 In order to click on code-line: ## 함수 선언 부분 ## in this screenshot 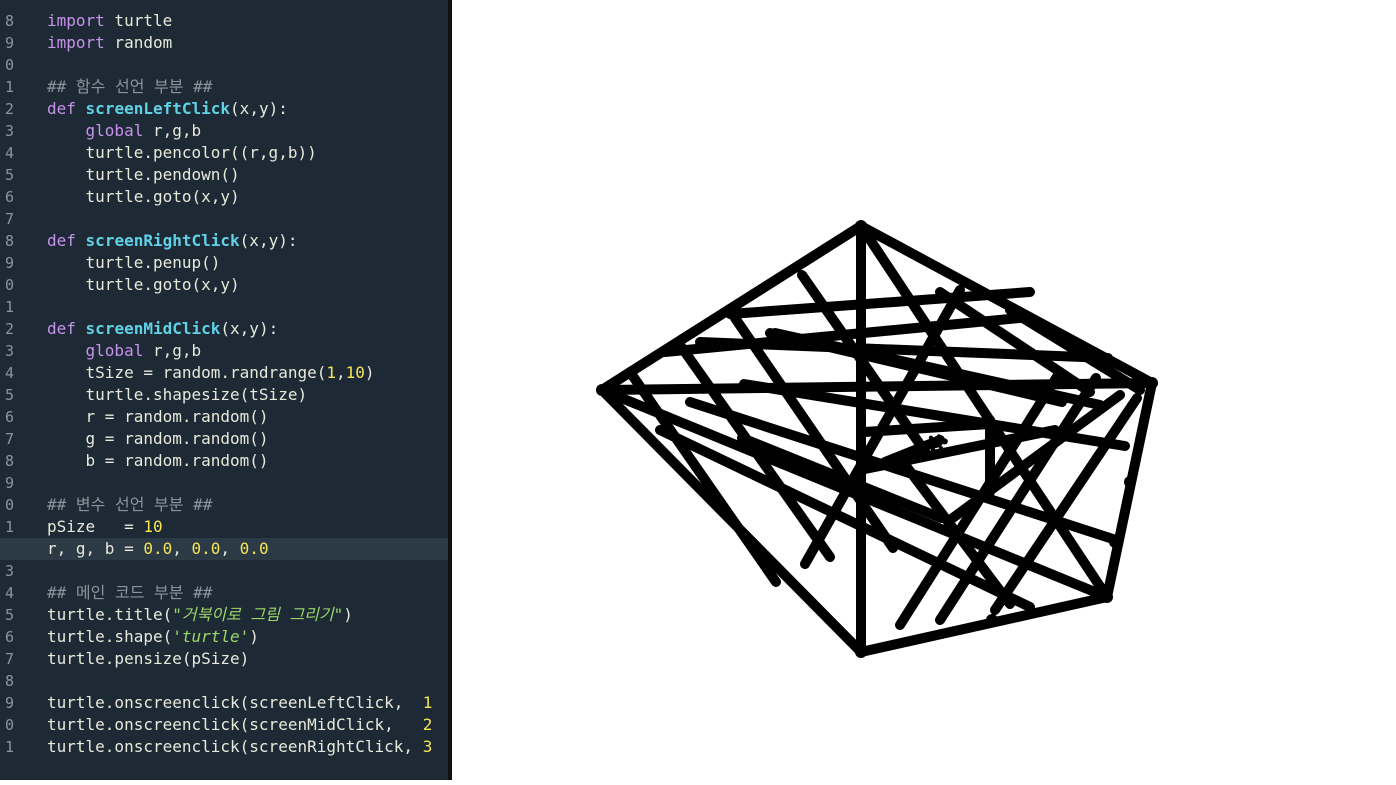, I will do `click(129, 87)`.